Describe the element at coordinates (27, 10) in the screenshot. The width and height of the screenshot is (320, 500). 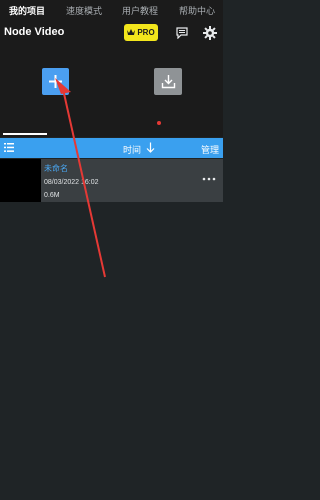
I see `tab-my-projects: 我的项目` at that location.